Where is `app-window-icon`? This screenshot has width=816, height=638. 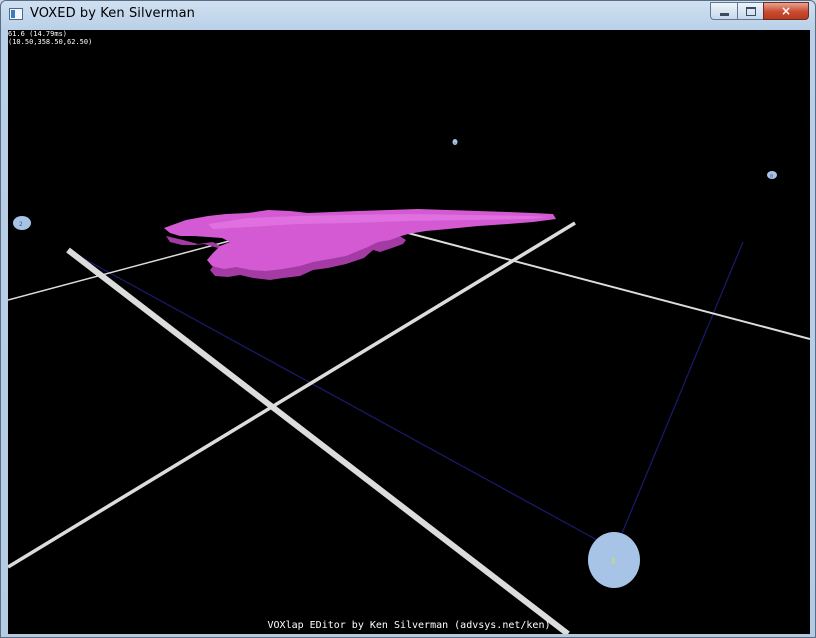
app-window-icon is located at coordinates (16, 14).